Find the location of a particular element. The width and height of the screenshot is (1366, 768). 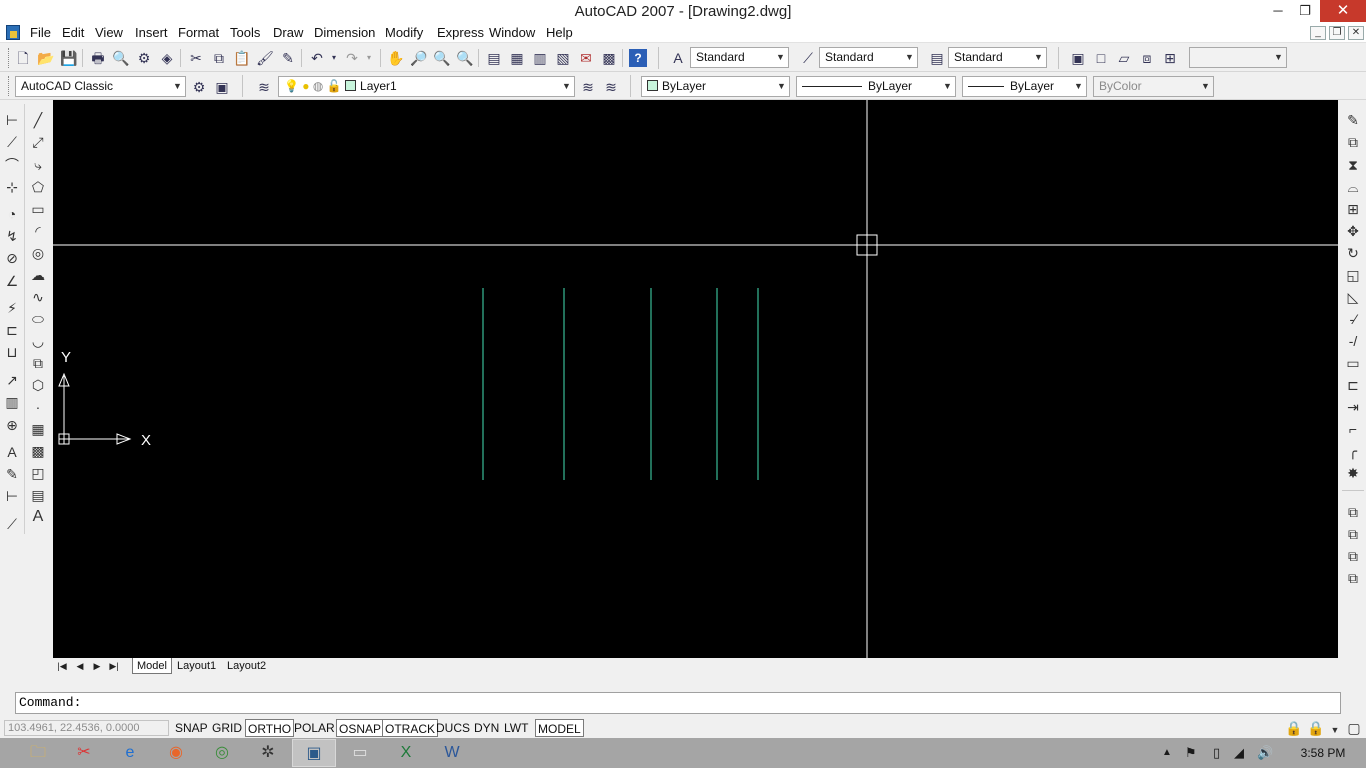

continue-icon: ⊔ is located at coordinates (12, 352).